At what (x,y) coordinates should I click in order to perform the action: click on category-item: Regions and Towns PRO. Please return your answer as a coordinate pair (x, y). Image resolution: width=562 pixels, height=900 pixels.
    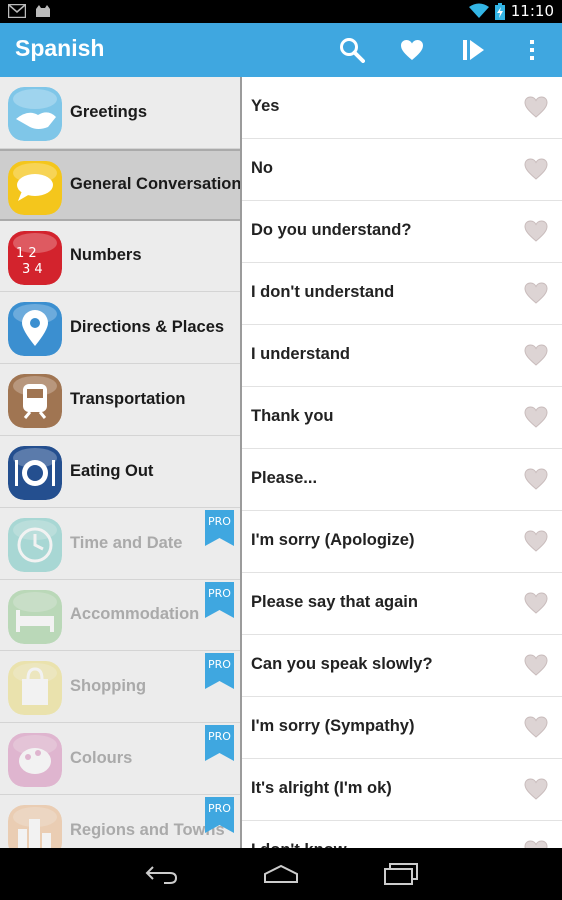
    Looking at the image, I should click on (120, 821).